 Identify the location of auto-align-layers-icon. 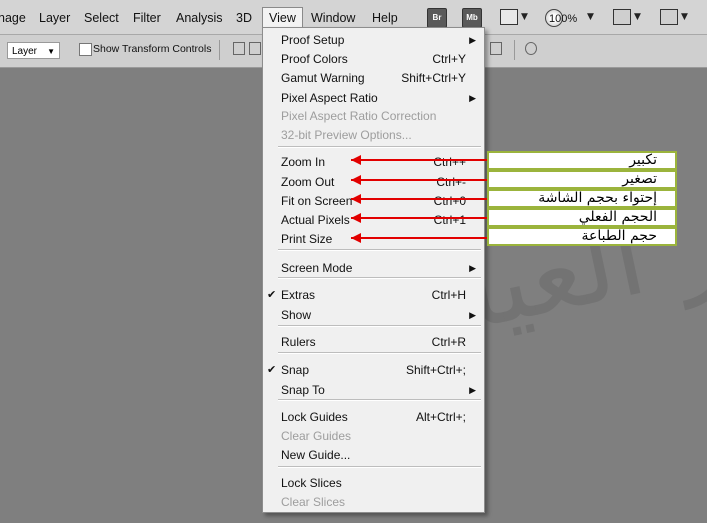
(531, 48).